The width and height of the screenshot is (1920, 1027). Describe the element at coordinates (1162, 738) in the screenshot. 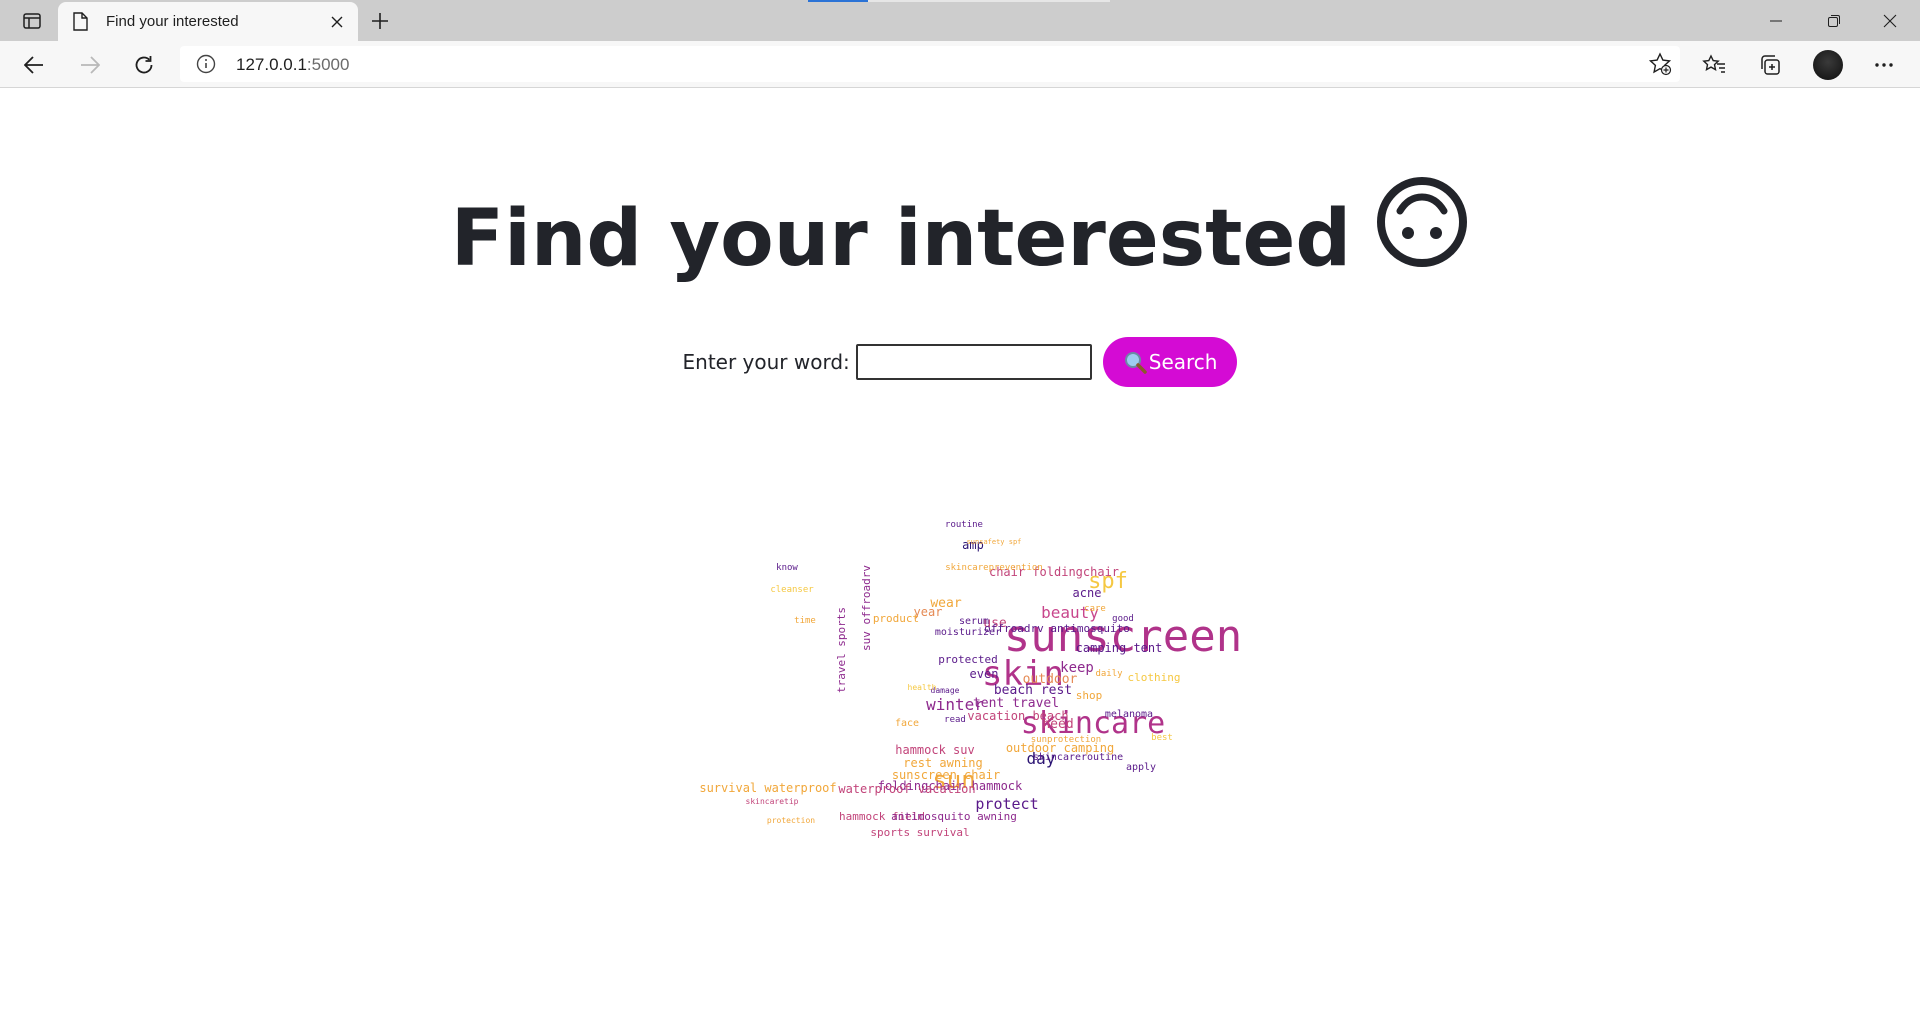

I see `word-cloud-word: best` at that location.